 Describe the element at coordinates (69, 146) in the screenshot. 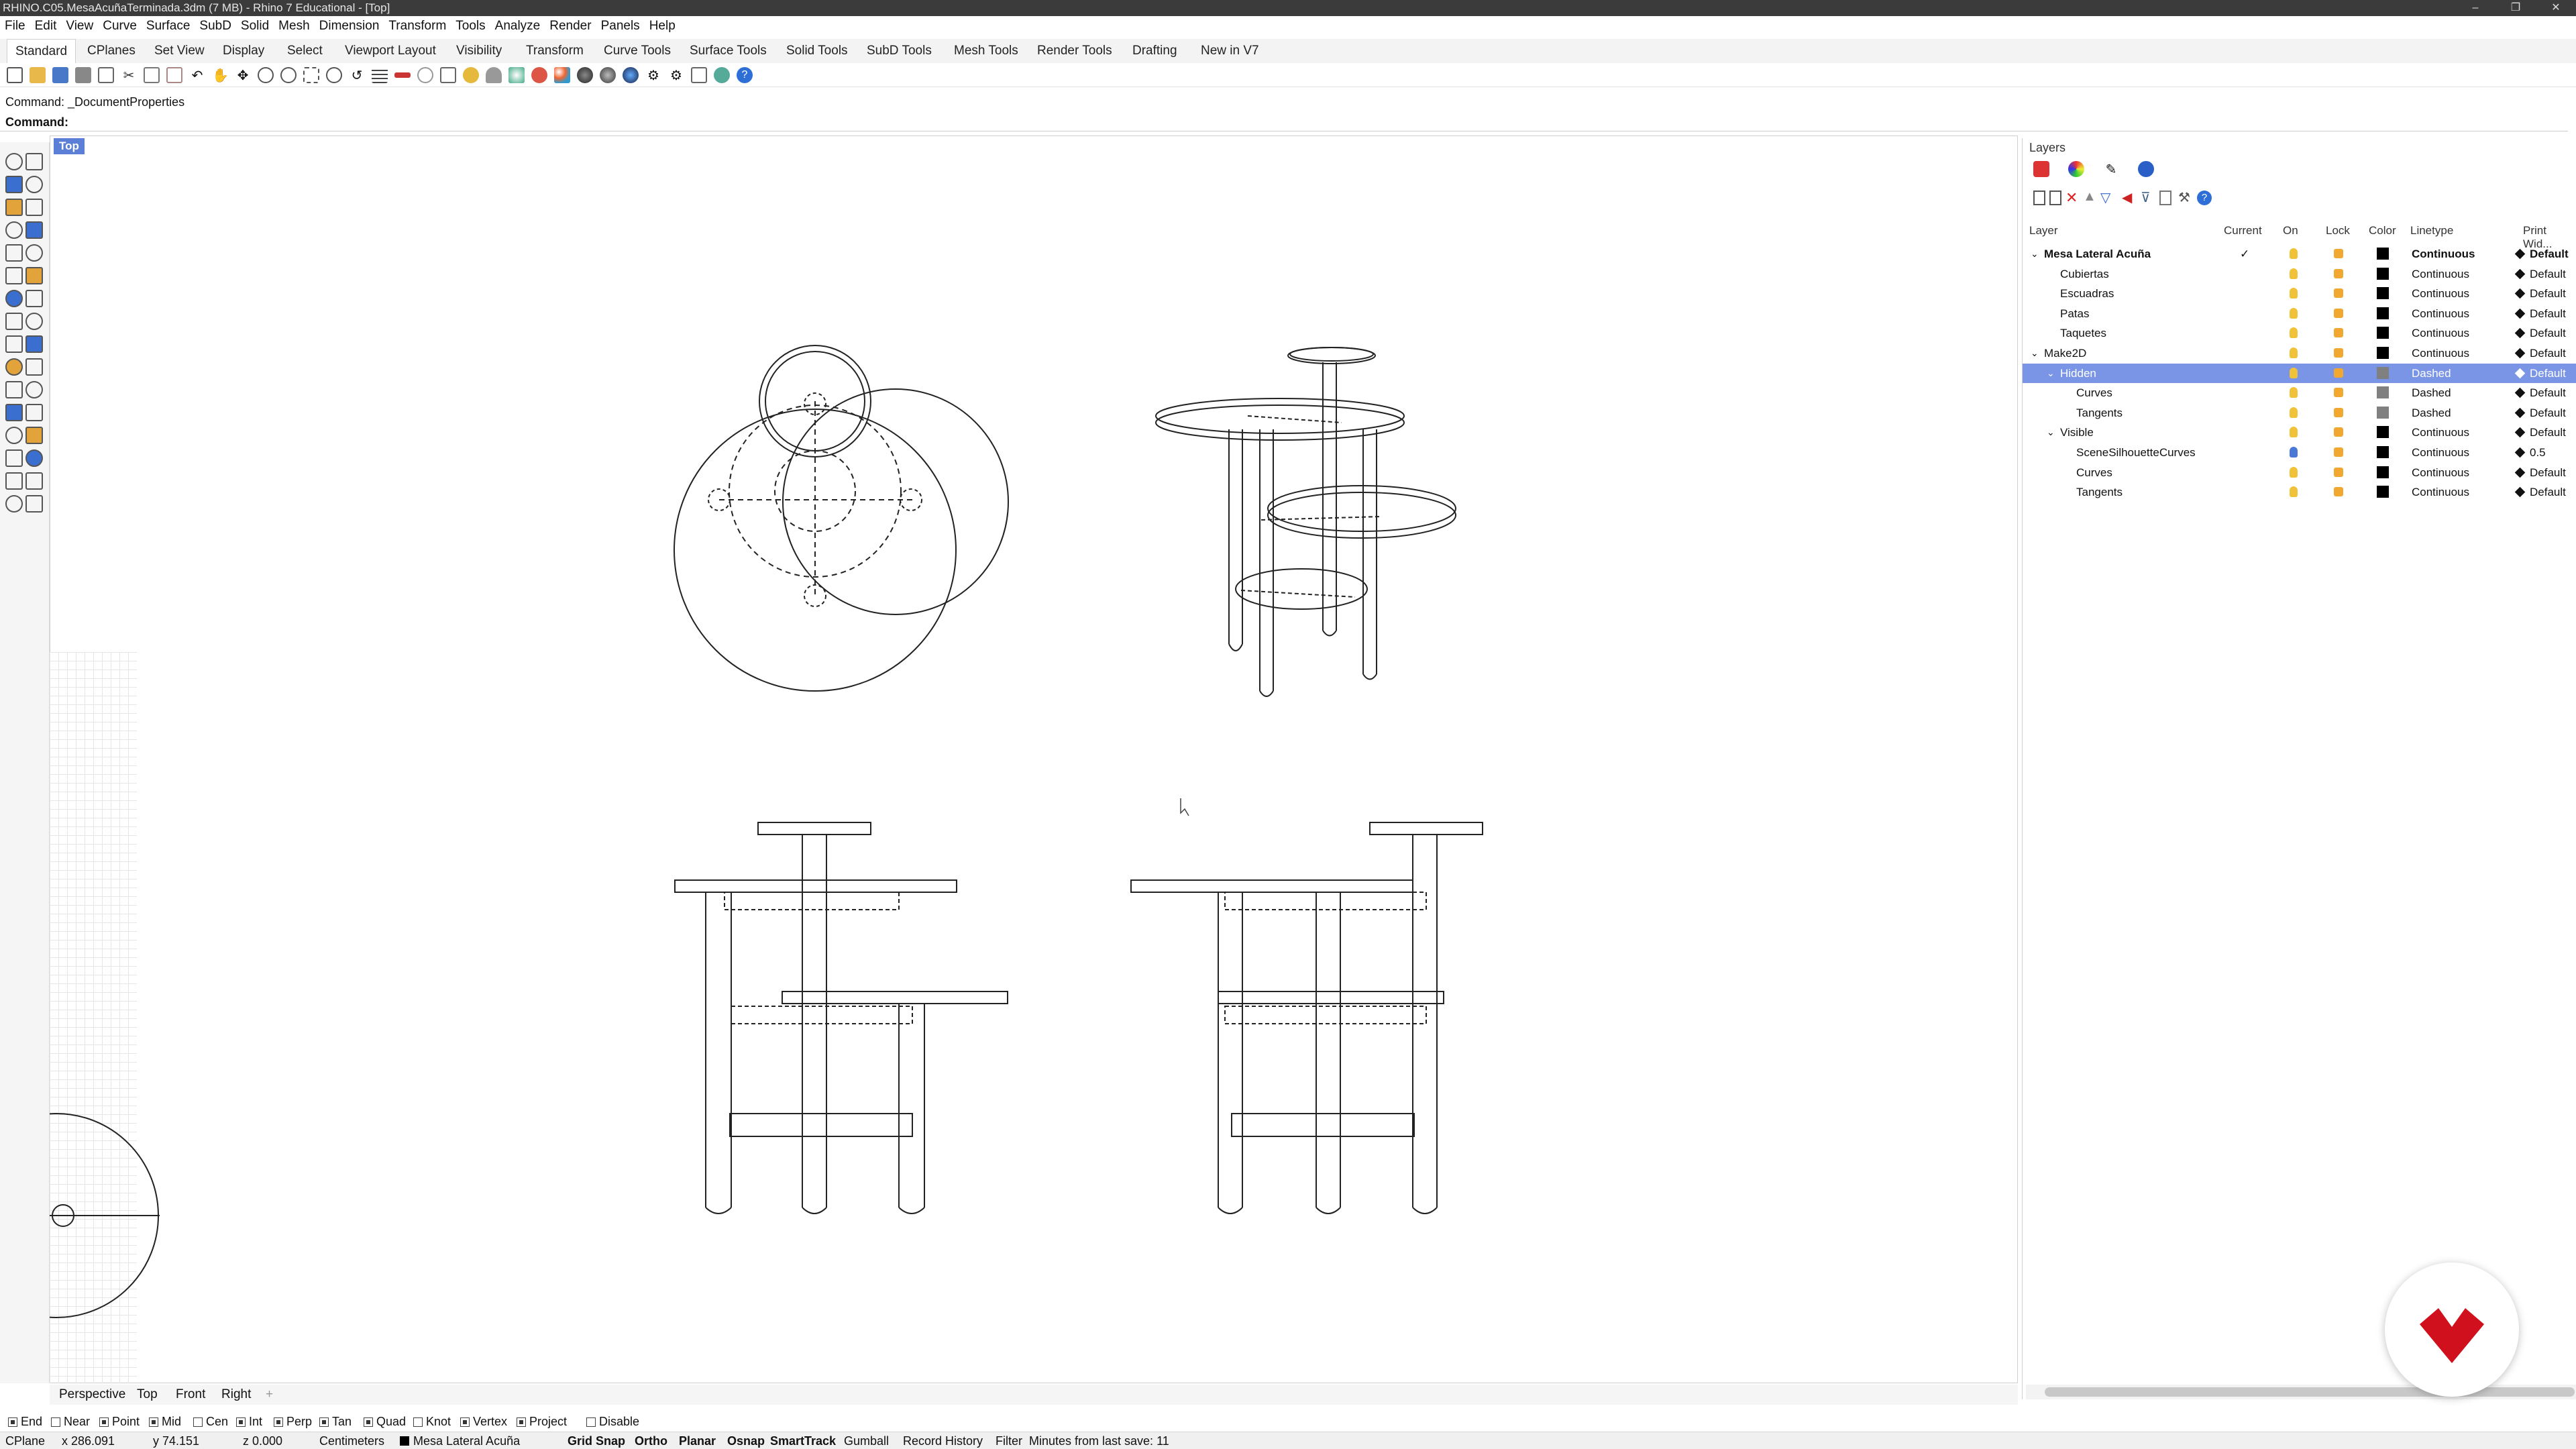

I see `viewport-label-top: Top` at that location.